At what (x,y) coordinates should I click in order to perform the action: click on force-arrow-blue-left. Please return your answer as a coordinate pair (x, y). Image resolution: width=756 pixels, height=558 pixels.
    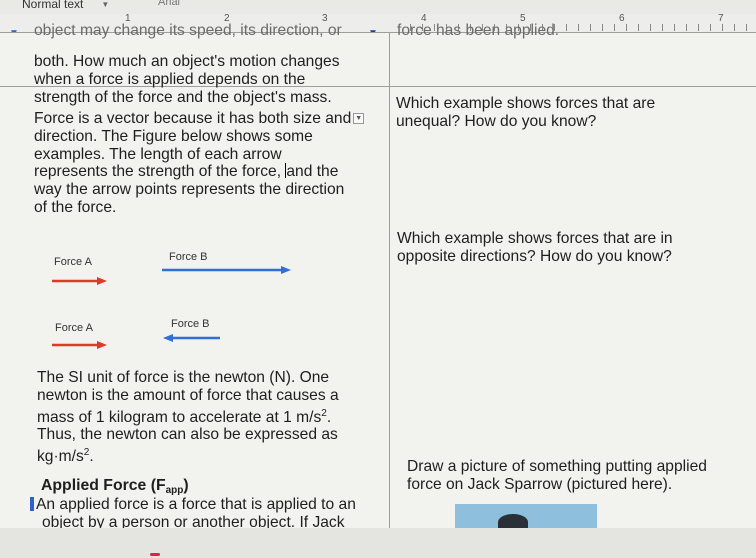
    Looking at the image, I should click on (191, 338).